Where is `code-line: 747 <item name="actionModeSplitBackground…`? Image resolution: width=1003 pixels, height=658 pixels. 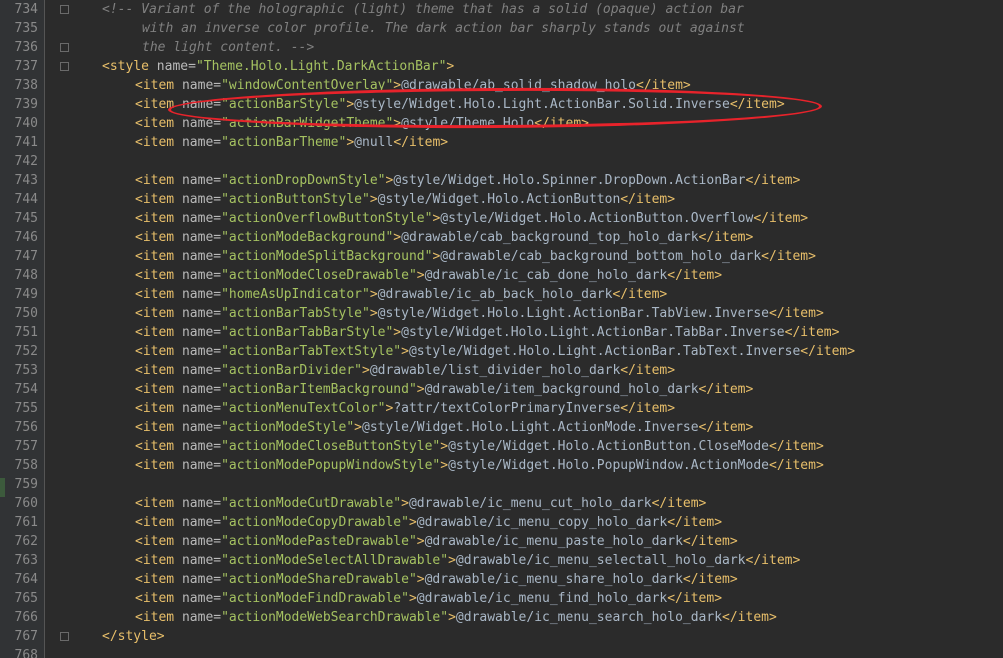
code-line: 747 <item name="actionModeSplitBackground… is located at coordinates (501, 256).